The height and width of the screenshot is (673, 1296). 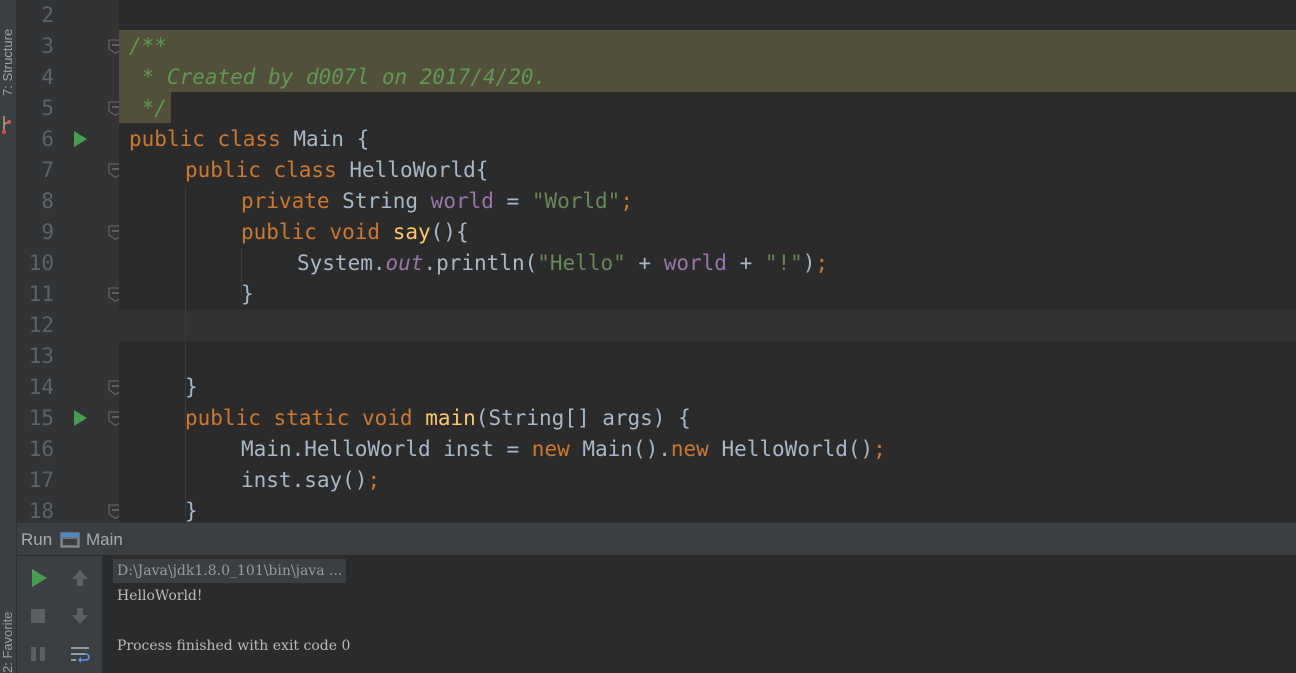 I want to click on code-token: private, so click(x=292, y=201).